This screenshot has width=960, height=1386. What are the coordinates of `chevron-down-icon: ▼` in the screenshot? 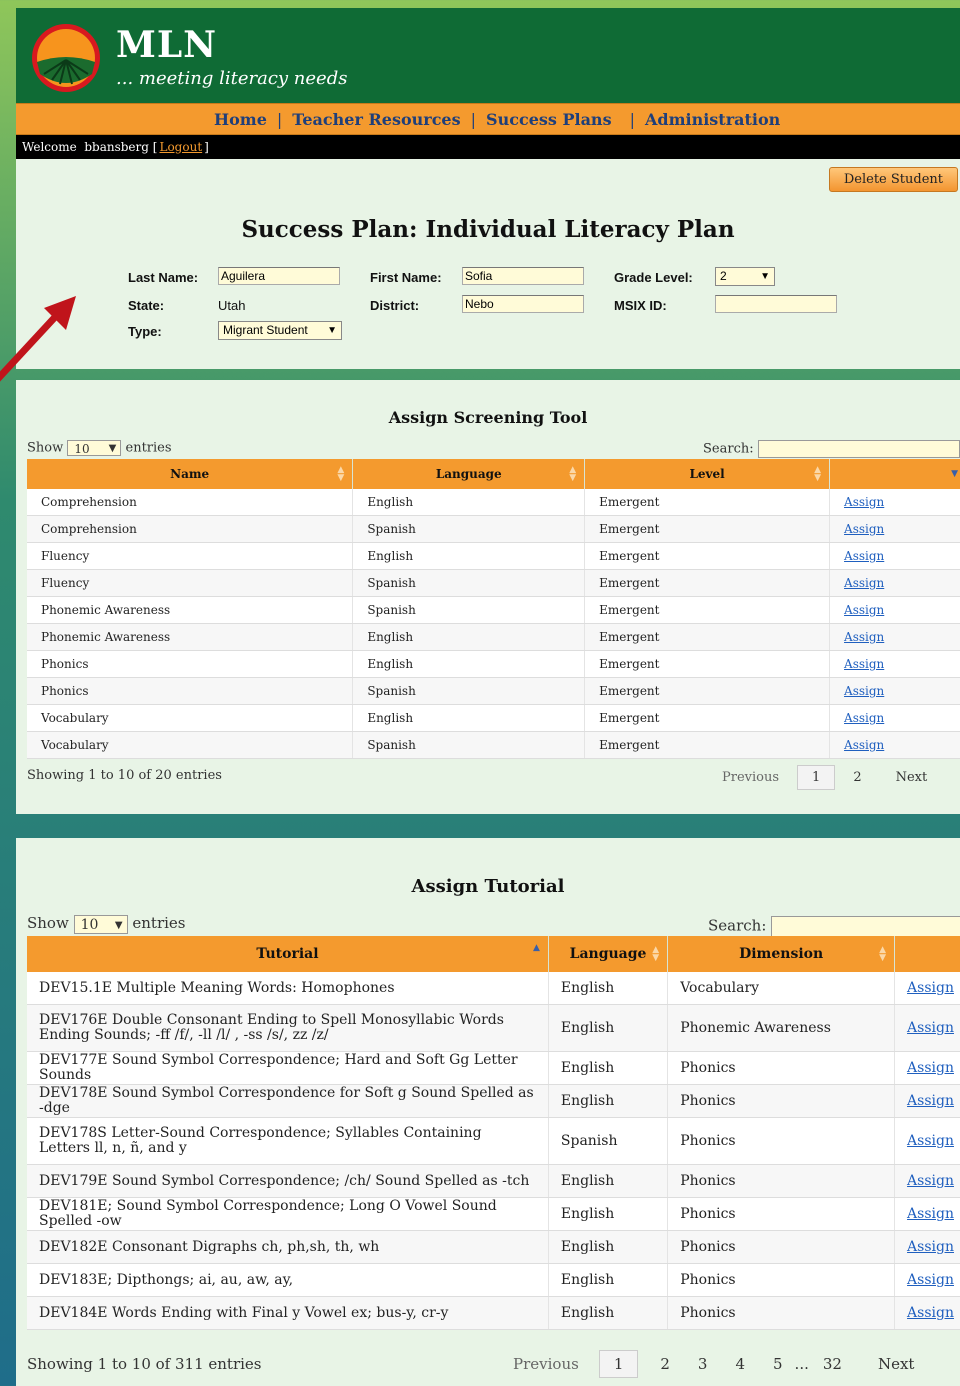 It's located at (765, 276).